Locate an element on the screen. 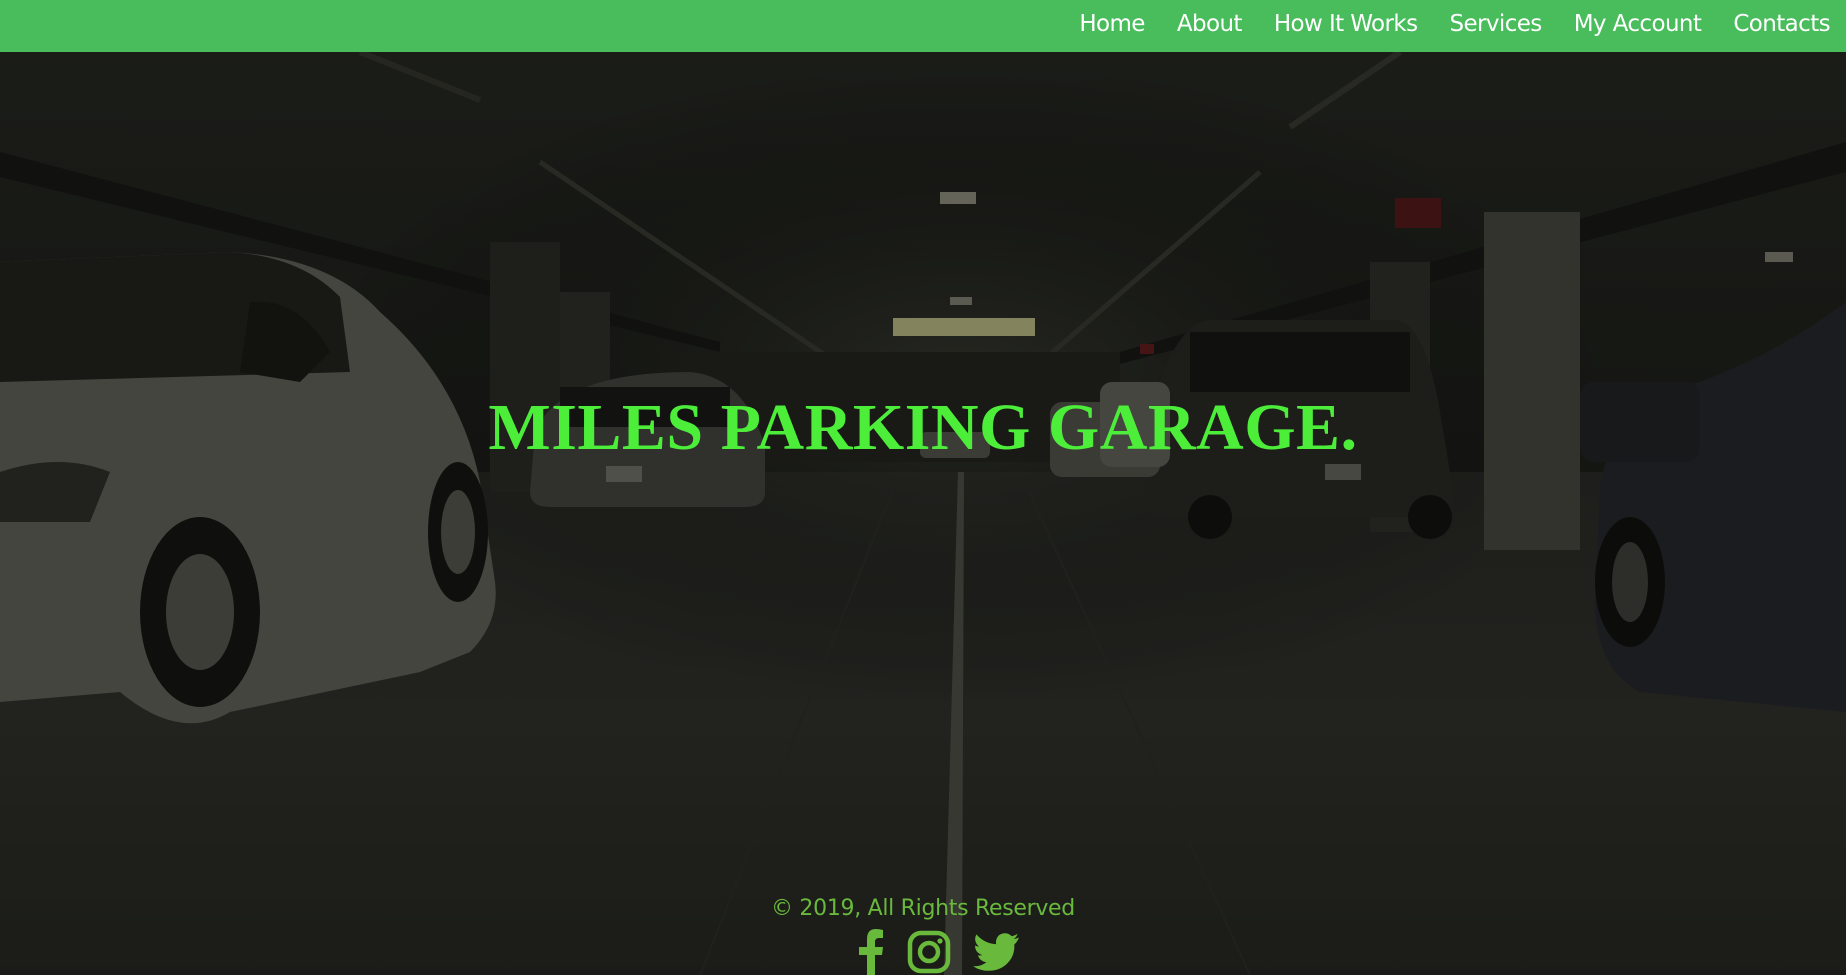  nav-item-home: Home is located at coordinates (1112, 24).